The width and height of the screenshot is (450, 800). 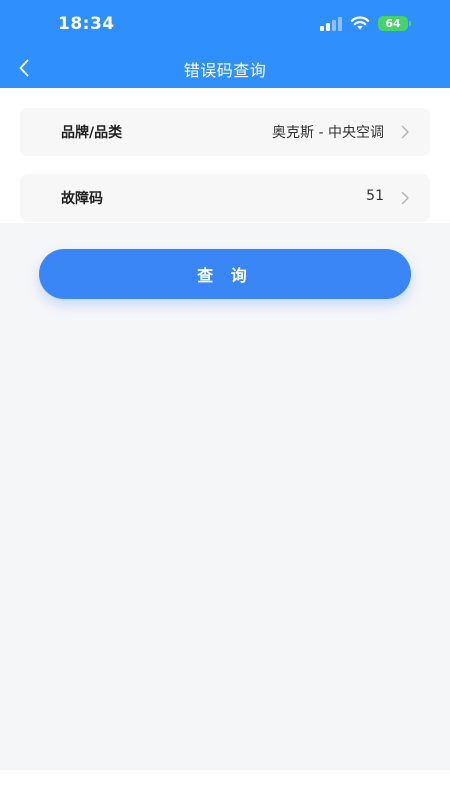 I want to click on query-button: 查 询, so click(x=225, y=274).